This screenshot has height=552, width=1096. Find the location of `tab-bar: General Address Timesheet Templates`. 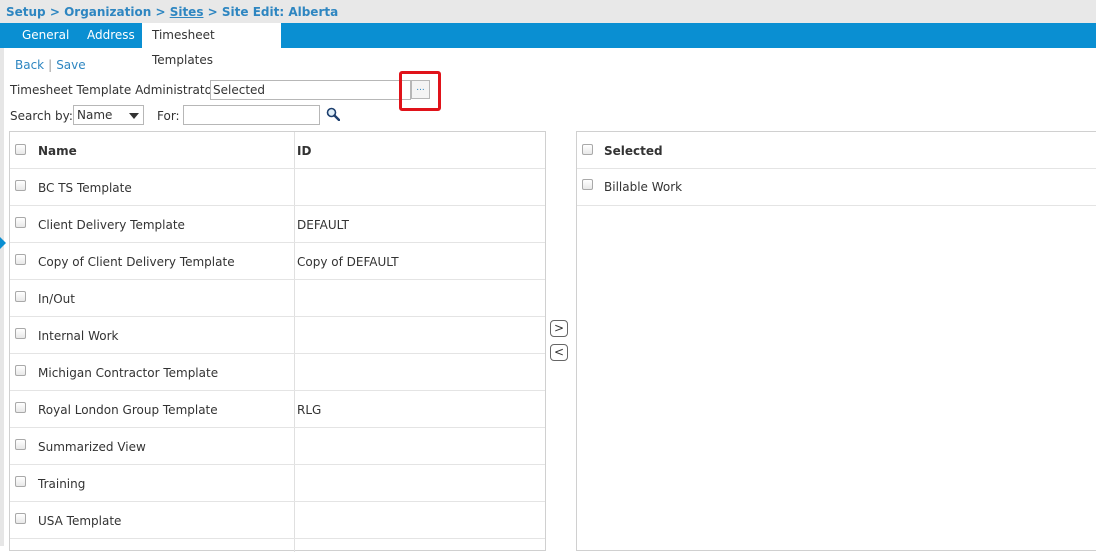

tab-bar: General Address Timesheet Templates is located at coordinates (548, 45).